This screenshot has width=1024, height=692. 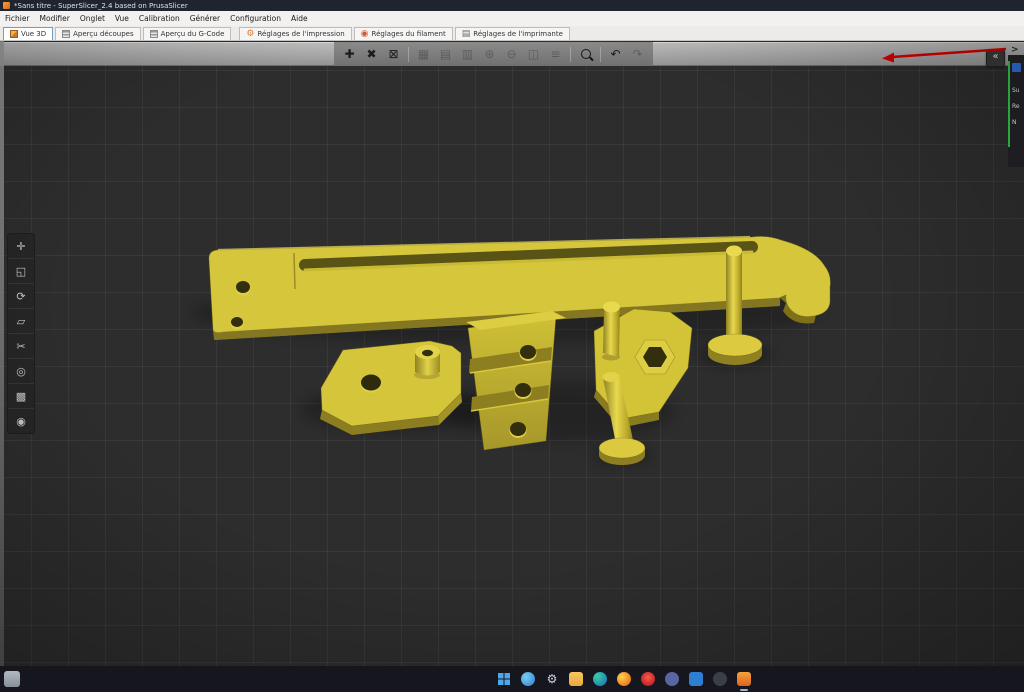 What do you see at coordinates (1016, 111) in the screenshot?
I see `right-sidebar-fragment: Su Re N` at bounding box center [1016, 111].